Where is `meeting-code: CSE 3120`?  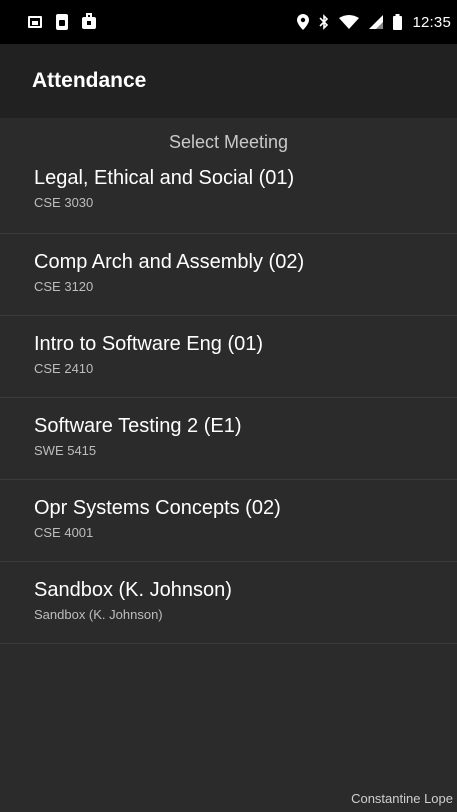 meeting-code: CSE 3120 is located at coordinates (64, 286).